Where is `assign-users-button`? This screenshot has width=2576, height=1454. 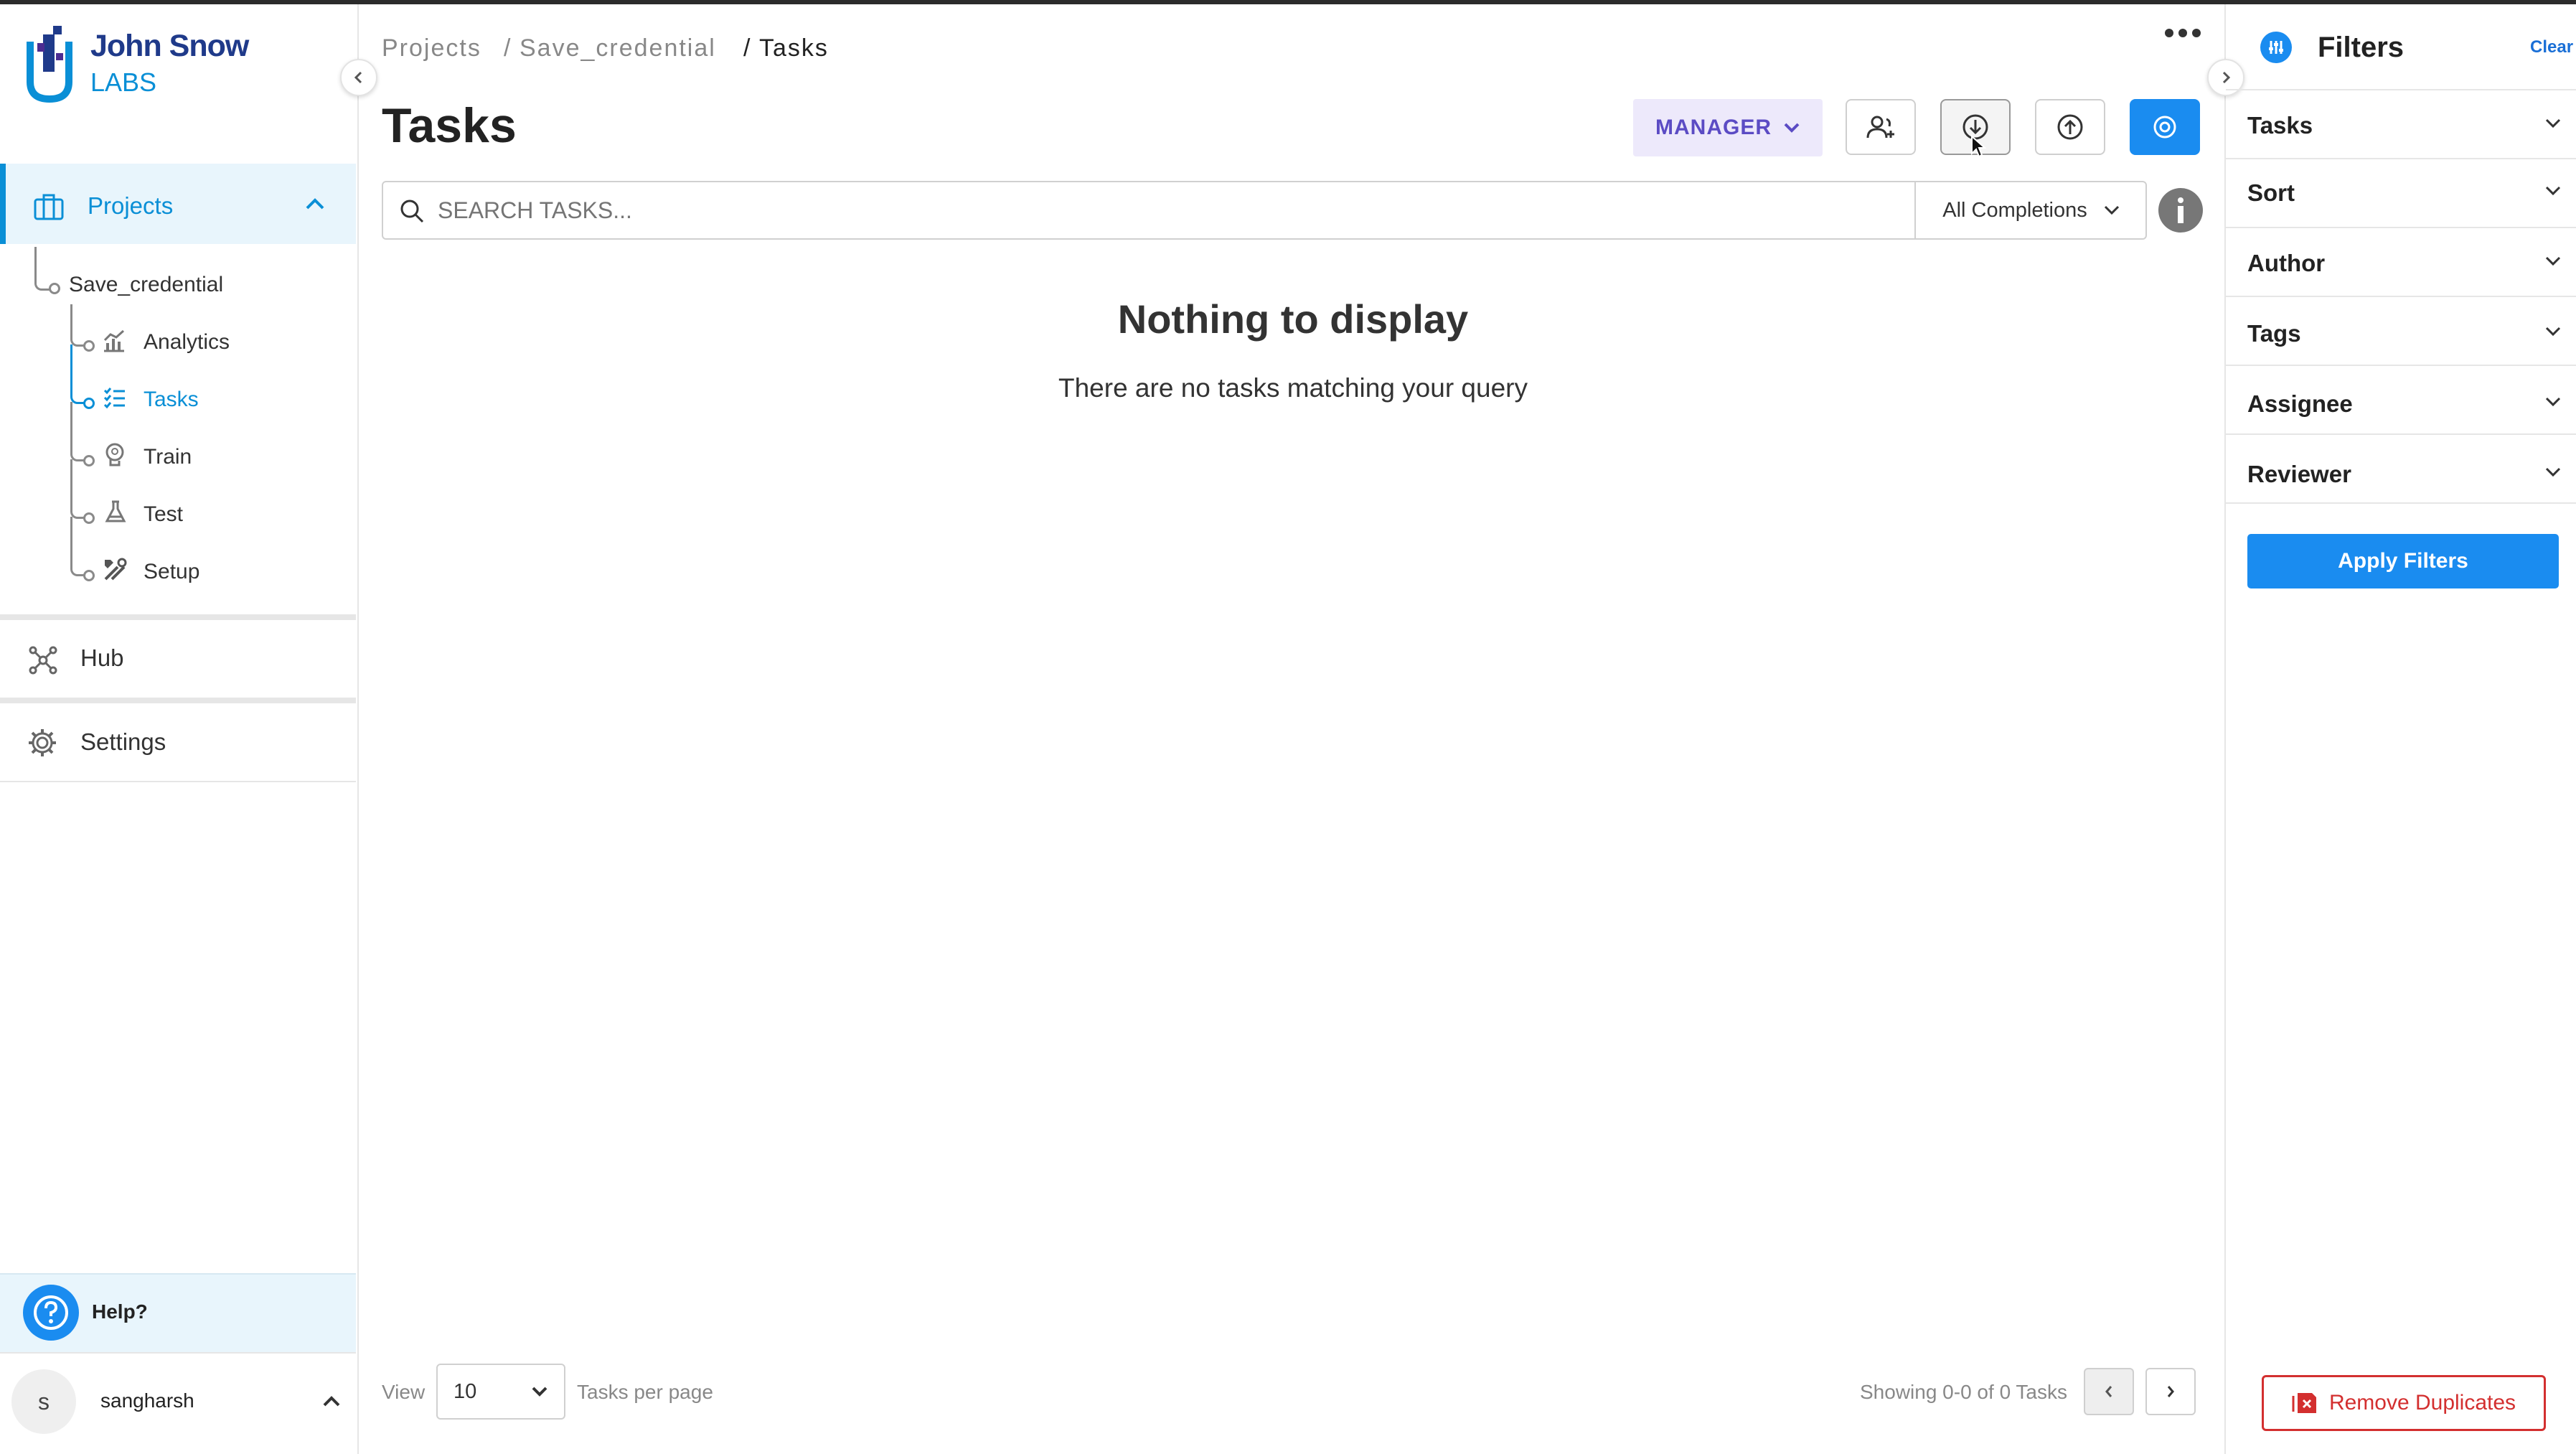 assign-users-button is located at coordinates (1881, 127).